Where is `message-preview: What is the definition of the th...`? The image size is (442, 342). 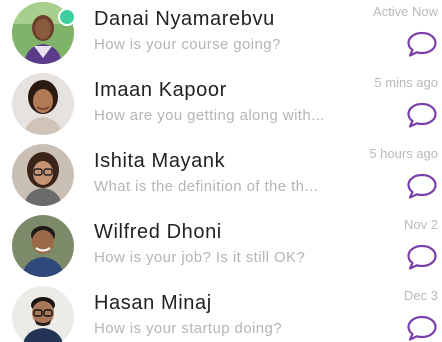
message-preview: What is the definition of the th... is located at coordinates (206, 186).